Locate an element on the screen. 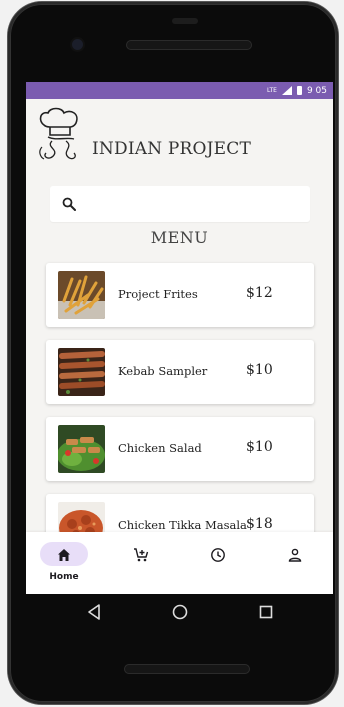  nav-item-profile is located at coordinates (295, 563).